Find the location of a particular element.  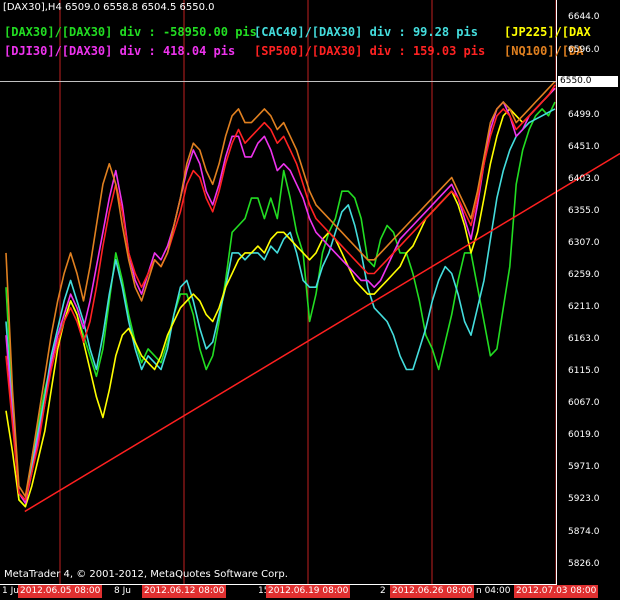

y-tick-label: 6403.0 is located at coordinates (584, 179).